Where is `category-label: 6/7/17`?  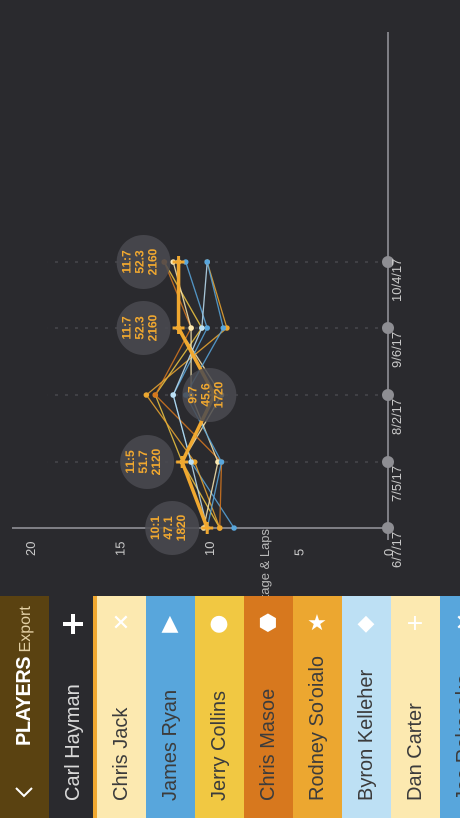 category-label: 6/7/17 is located at coordinates (396, 550).